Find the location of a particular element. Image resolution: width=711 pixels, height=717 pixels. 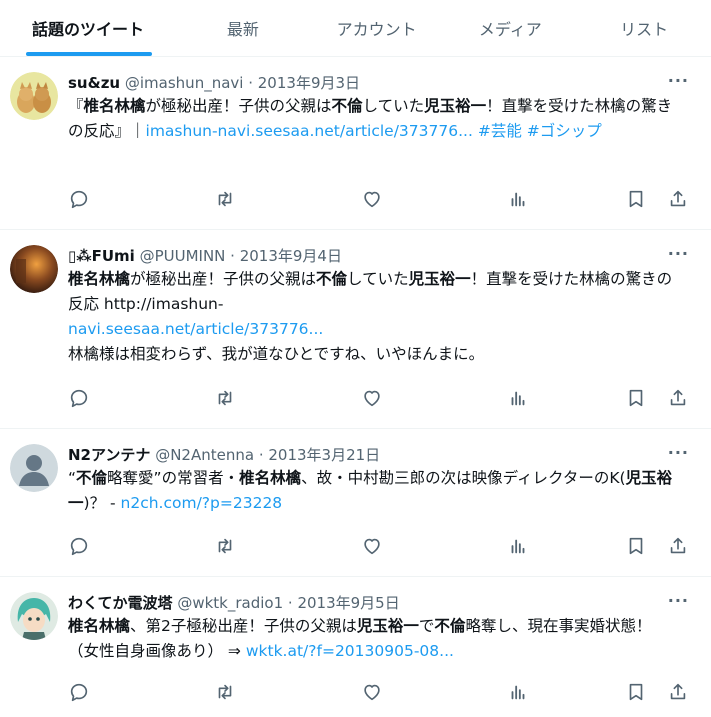

tab-media: メディア is located at coordinates (511, 28).